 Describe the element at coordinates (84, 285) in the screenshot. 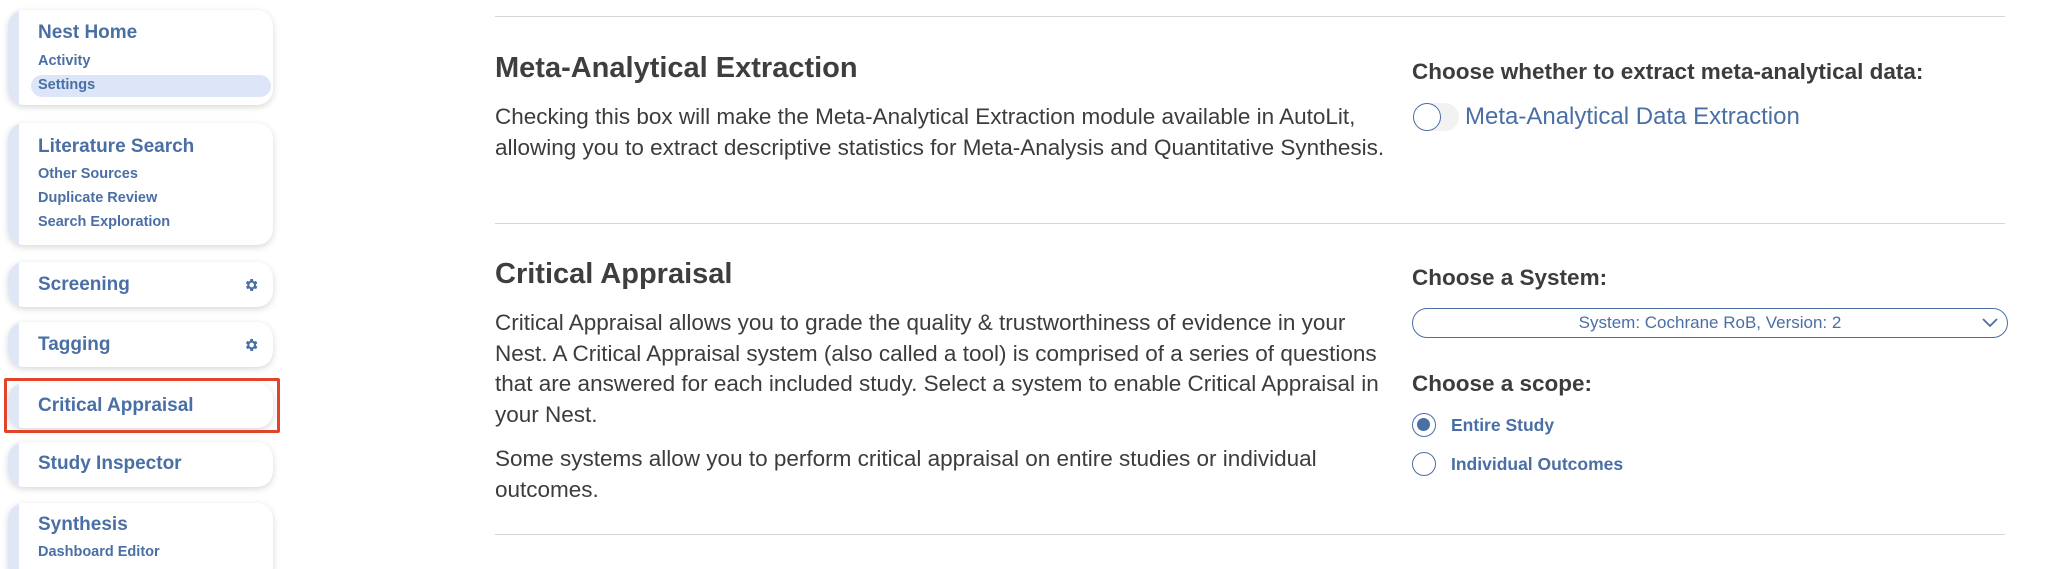

I see `sidebar-item-screening: Screening` at that location.